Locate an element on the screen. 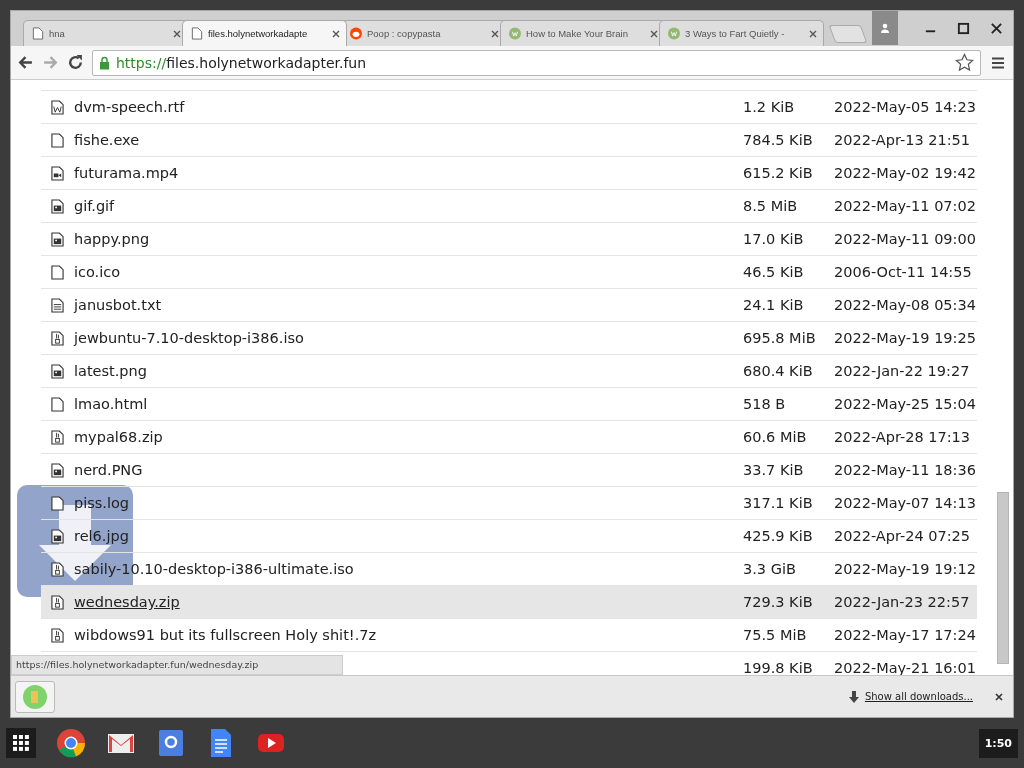  file-date: 2022-Apr-24 07:25 is located at coordinates (903, 536).